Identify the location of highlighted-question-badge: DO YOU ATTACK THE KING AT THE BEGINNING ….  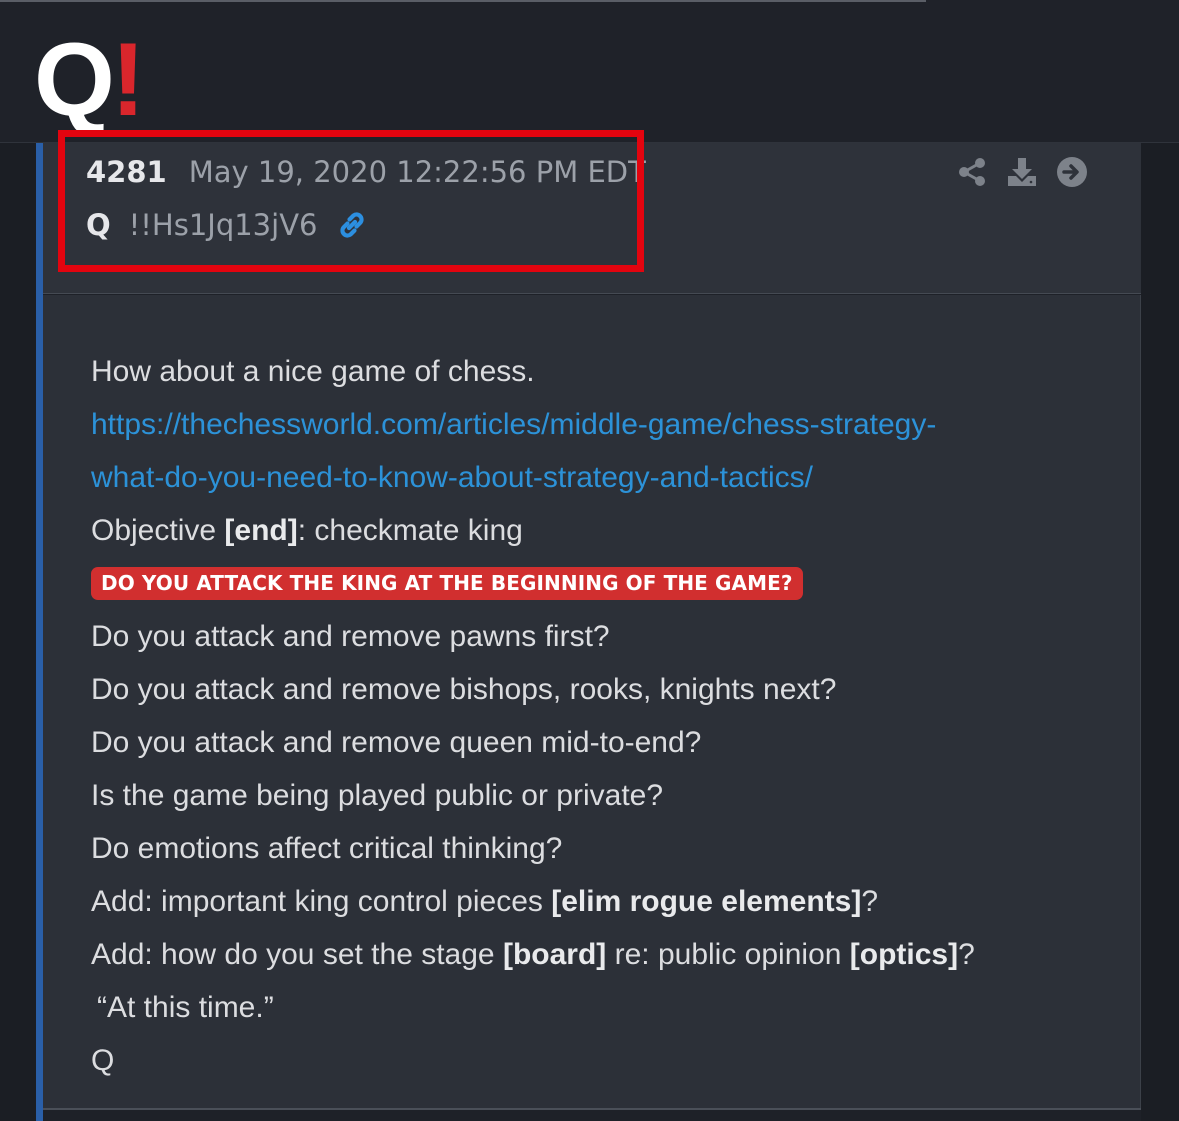
(447, 583).